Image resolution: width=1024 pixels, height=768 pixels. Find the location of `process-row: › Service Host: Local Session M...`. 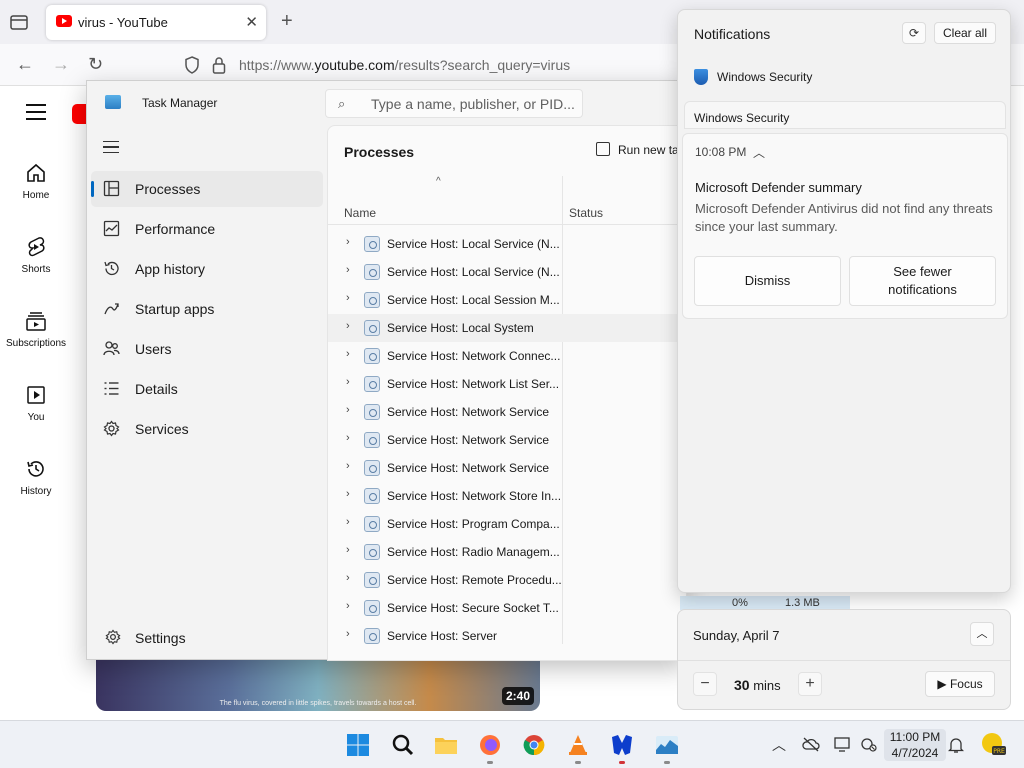

process-row: › Service Host: Local Session M... is located at coordinates (507, 300).